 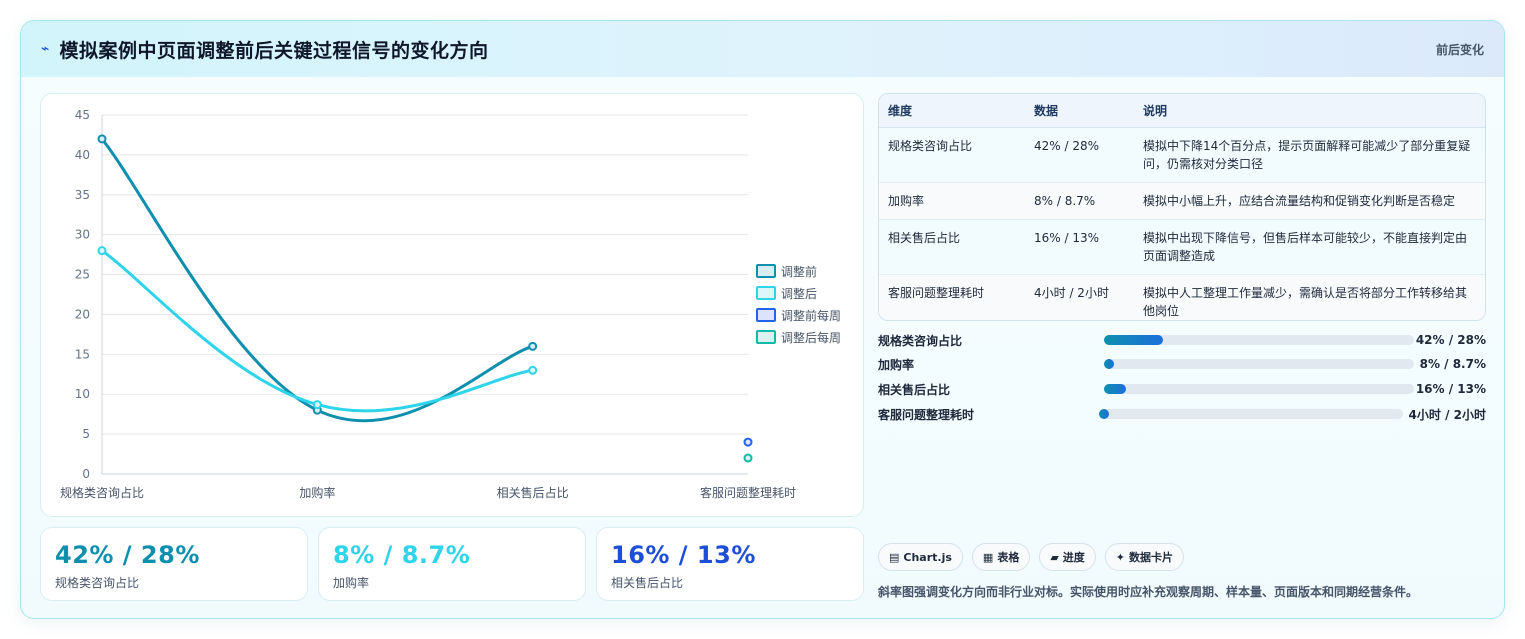 I want to click on progress-label: 相关售后占比, so click(x=914, y=389).